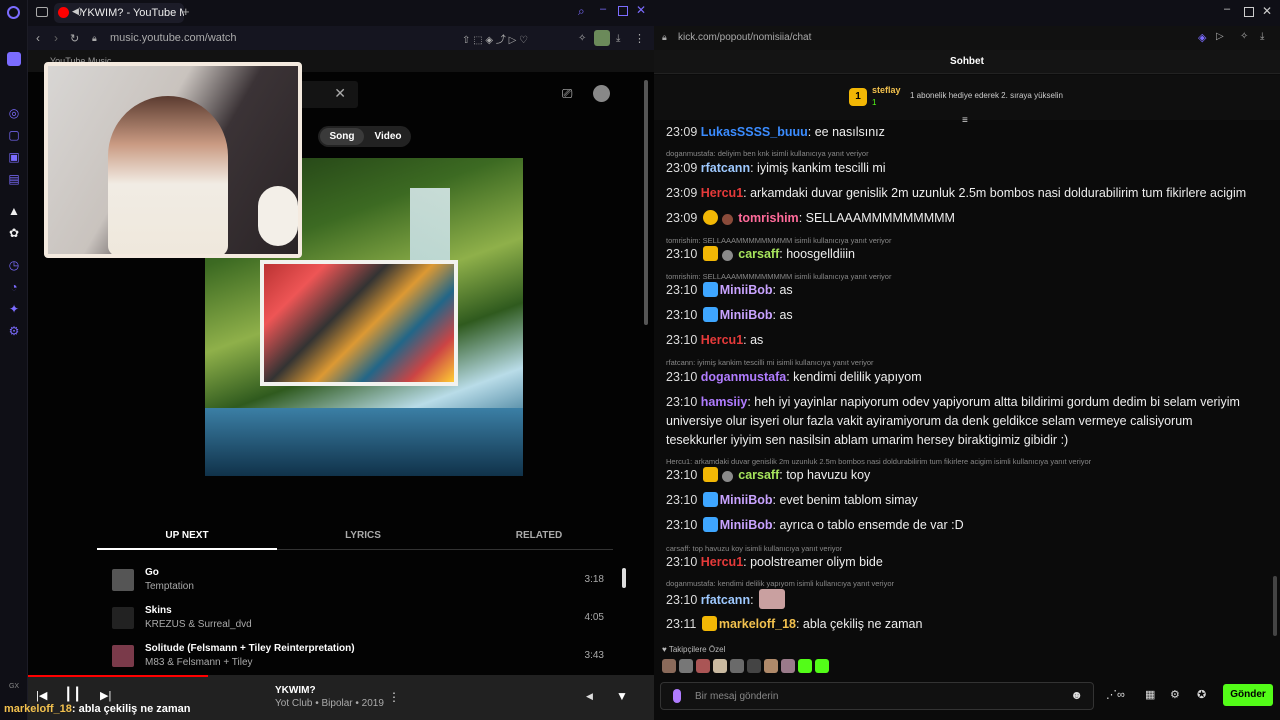 The width and height of the screenshot is (1280, 720). I want to click on chat-message: 23:10 Hercu1: poolstreamer oliym bide, so click(774, 562).